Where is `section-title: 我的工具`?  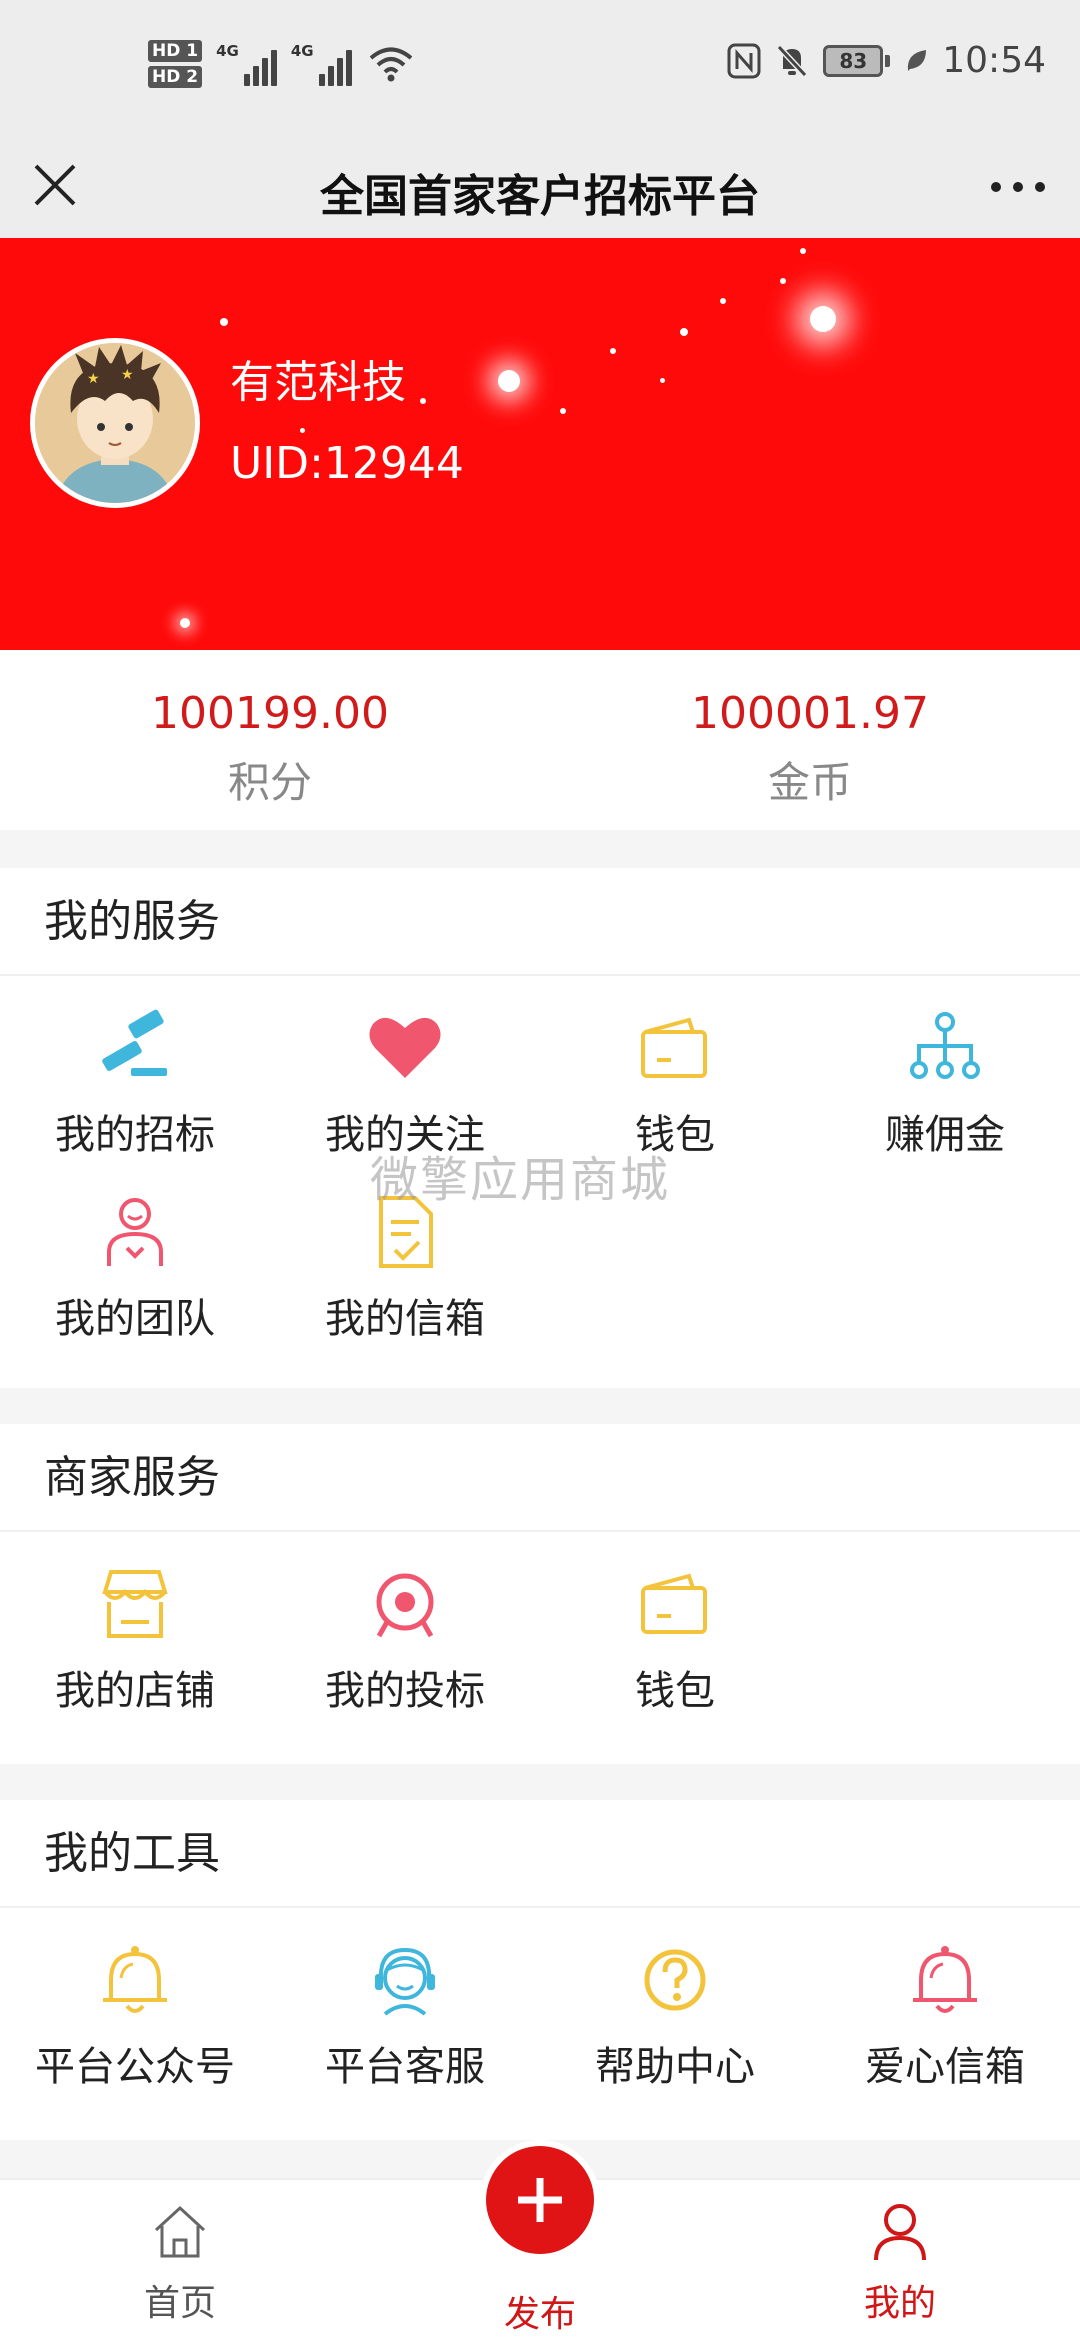 section-title: 我的工具 is located at coordinates (540, 1854).